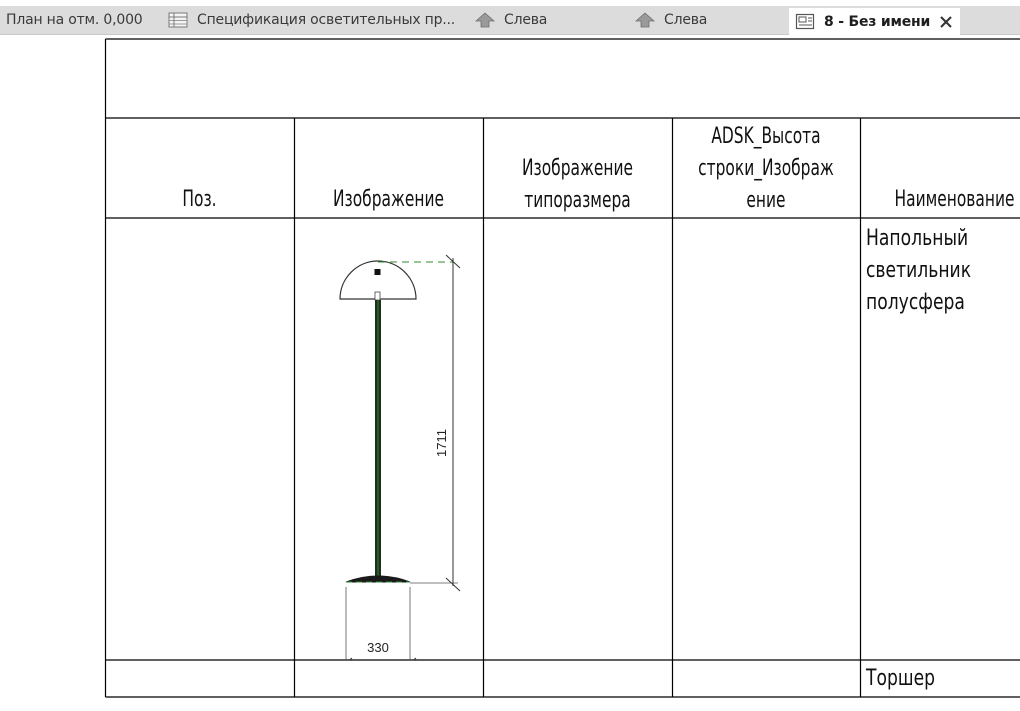 This screenshot has width=1020, height=711. I want to click on header-line: строки_Изображ, so click(766, 168).